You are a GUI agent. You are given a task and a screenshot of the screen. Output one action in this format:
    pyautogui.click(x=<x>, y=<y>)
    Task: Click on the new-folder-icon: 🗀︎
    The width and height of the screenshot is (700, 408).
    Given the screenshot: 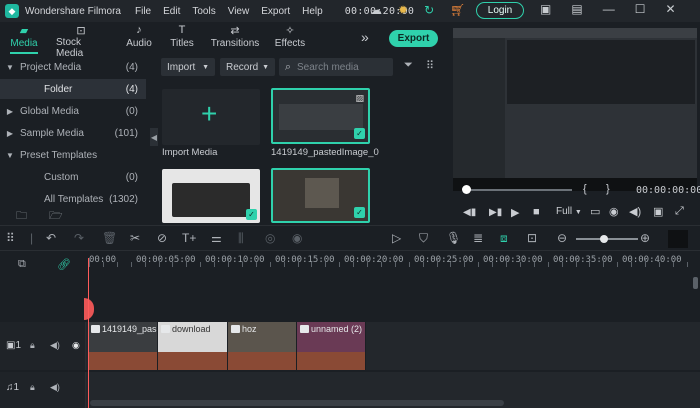 What is the action you would take?
    pyautogui.click(x=21, y=216)
    